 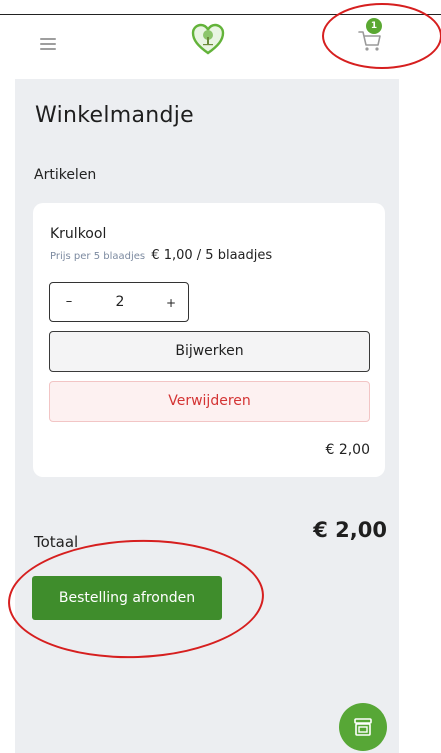 What do you see at coordinates (56, 542) in the screenshot?
I see `total-label: Totaal` at bounding box center [56, 542].